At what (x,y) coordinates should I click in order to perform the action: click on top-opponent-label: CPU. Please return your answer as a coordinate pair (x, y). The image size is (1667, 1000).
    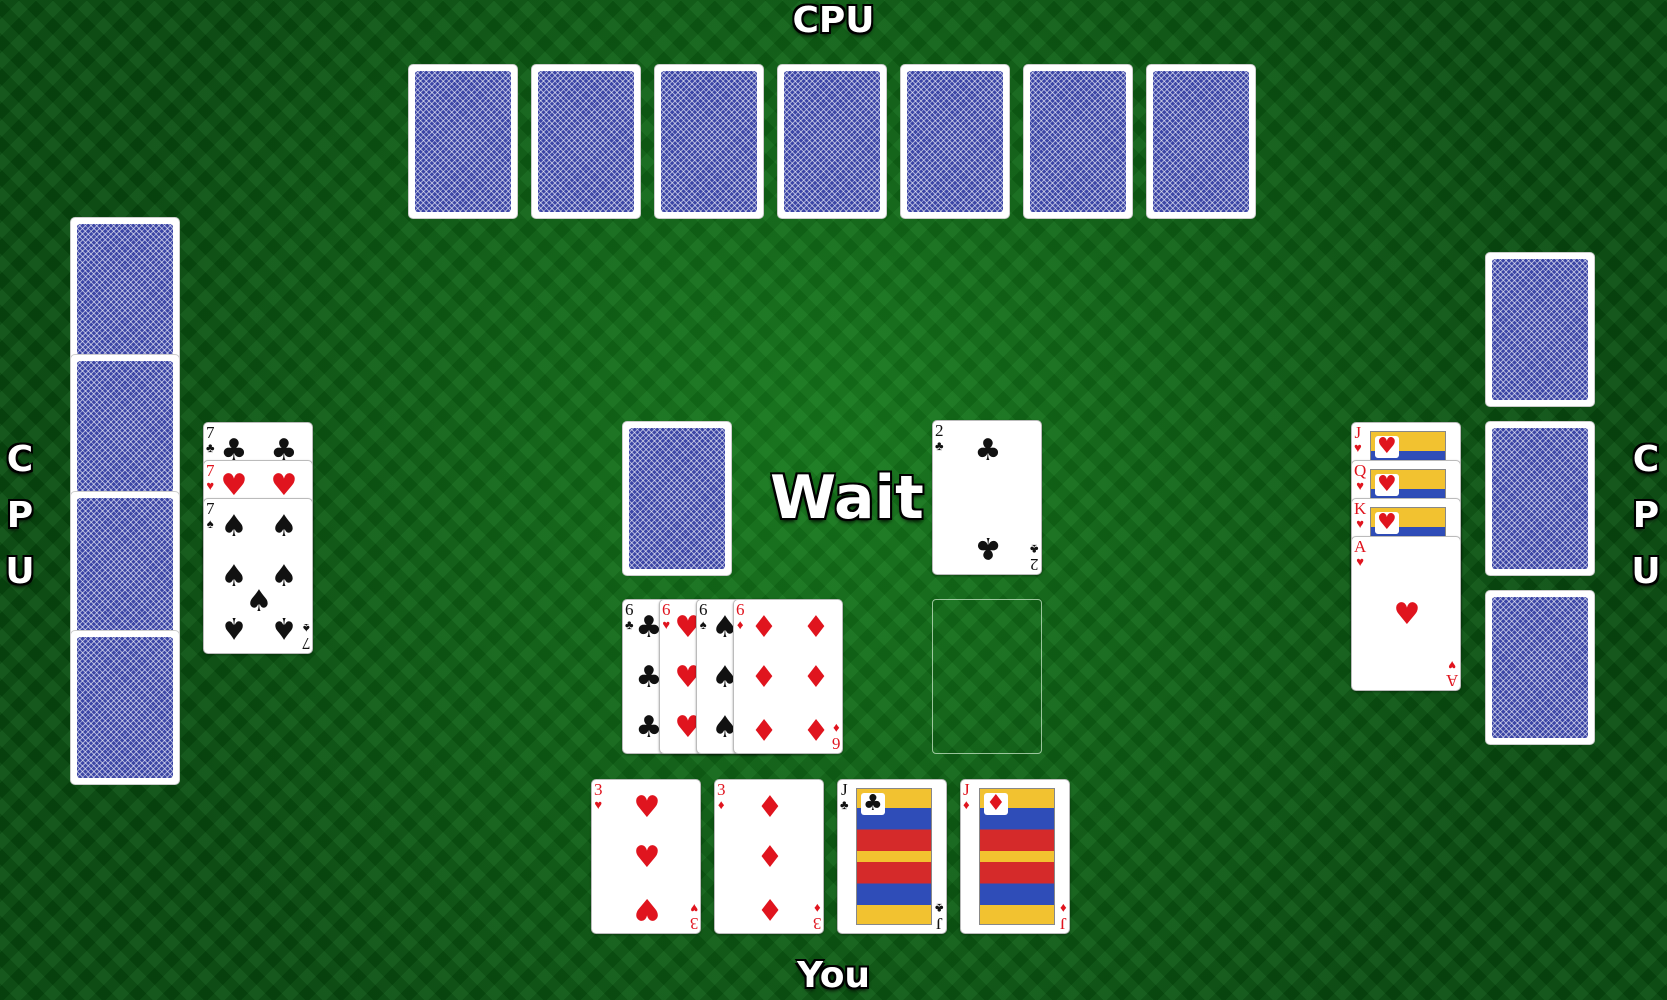
    Looking at the image, I should click on (833, 20).